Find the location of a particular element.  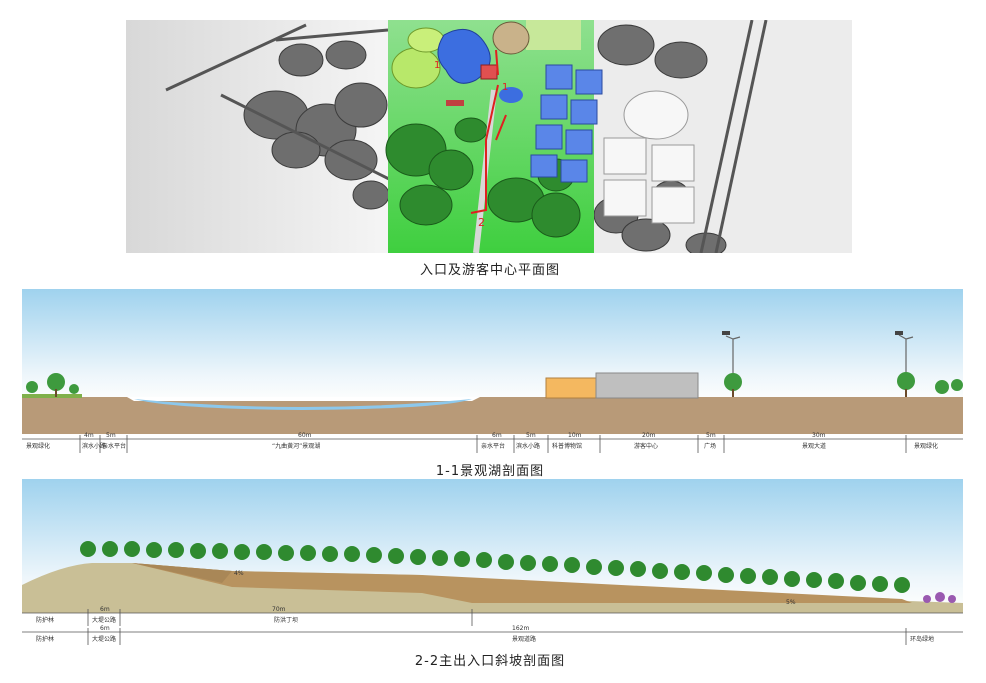

s2-label-5: 大堤公路 is located at coordinates (104, 639).